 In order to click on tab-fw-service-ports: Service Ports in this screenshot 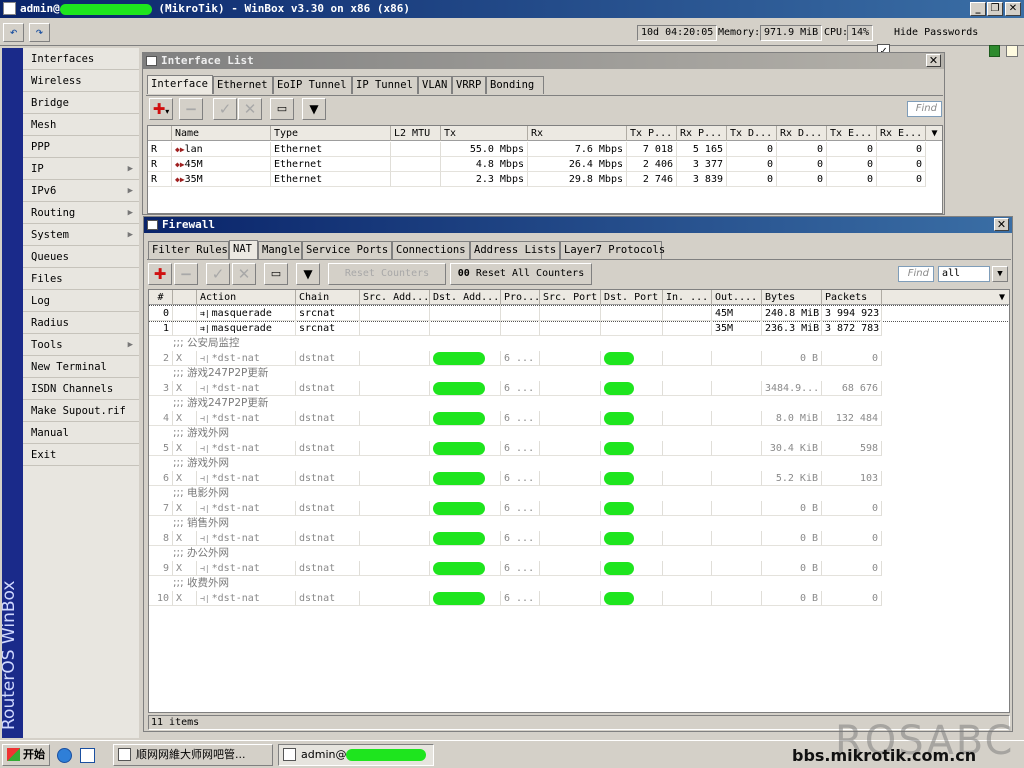, I will do `click(347, 250)`.